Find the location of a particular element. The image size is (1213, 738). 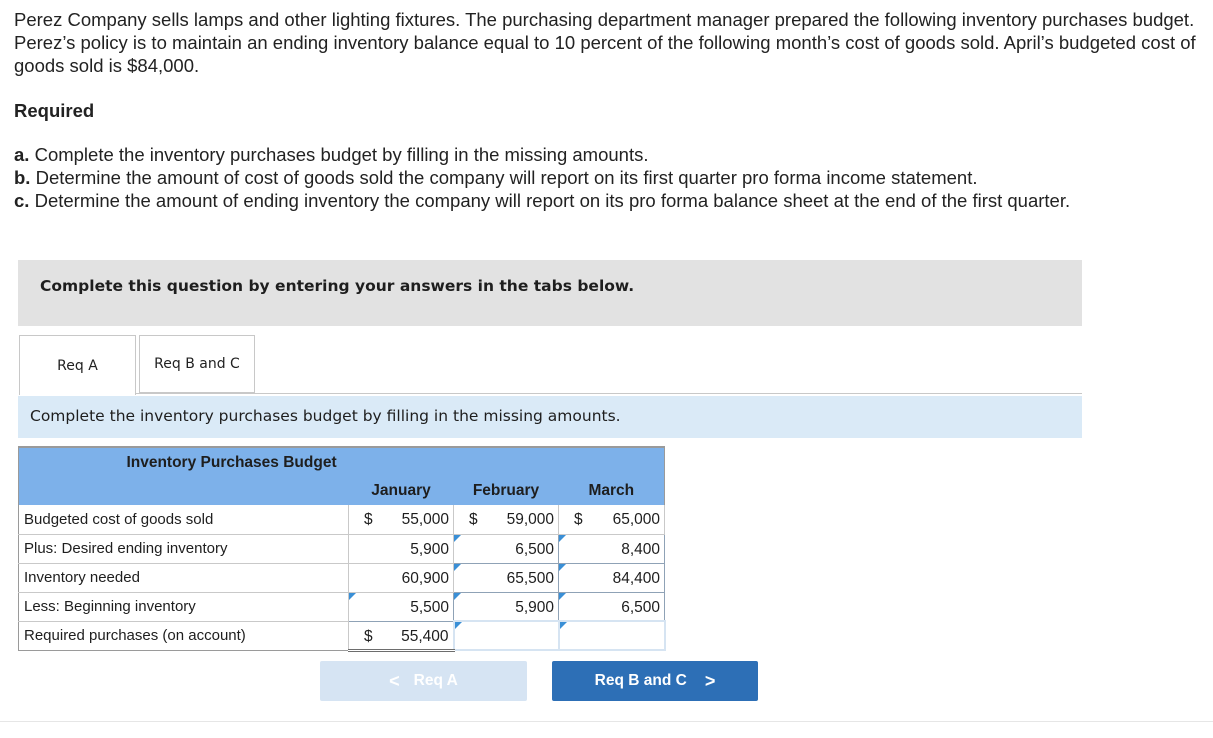

required-purchases-february-input is located at coordinates (506, 635).